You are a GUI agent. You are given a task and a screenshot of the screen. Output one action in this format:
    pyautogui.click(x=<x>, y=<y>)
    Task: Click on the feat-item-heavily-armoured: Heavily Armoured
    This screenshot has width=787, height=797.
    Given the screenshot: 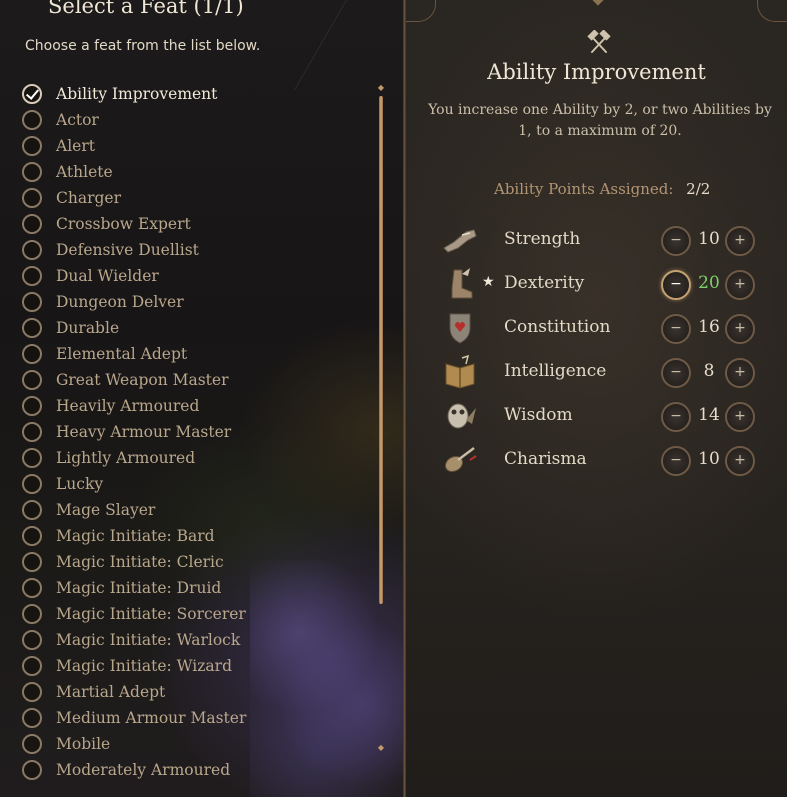 What is the action you would take?
    pyautogui.click(x=192, y=406)
    